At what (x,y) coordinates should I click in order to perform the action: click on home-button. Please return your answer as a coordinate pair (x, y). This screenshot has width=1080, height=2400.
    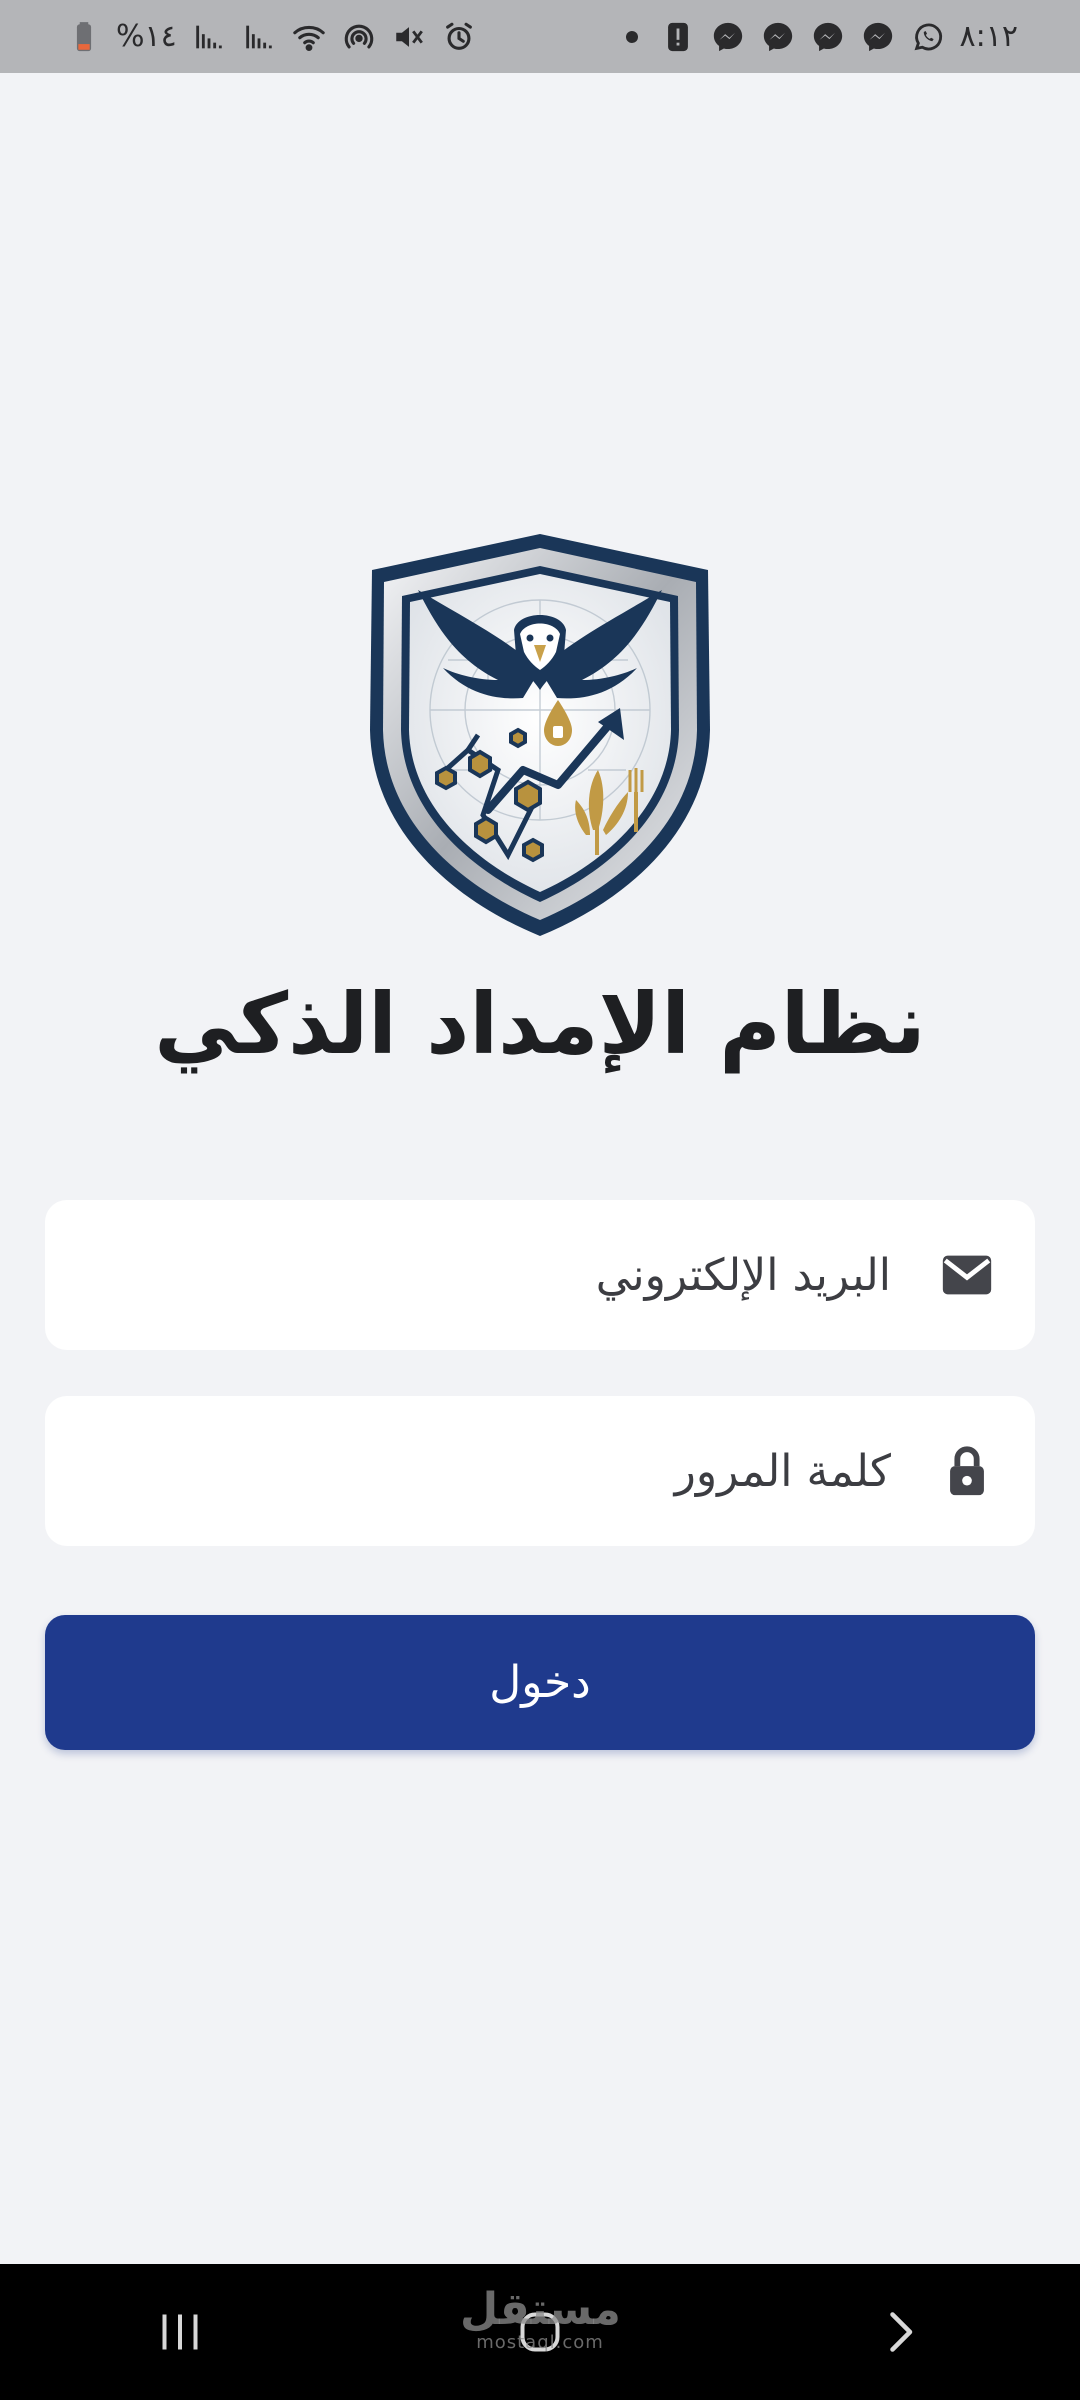
    Looking at the image, I should click on (540, 2332).